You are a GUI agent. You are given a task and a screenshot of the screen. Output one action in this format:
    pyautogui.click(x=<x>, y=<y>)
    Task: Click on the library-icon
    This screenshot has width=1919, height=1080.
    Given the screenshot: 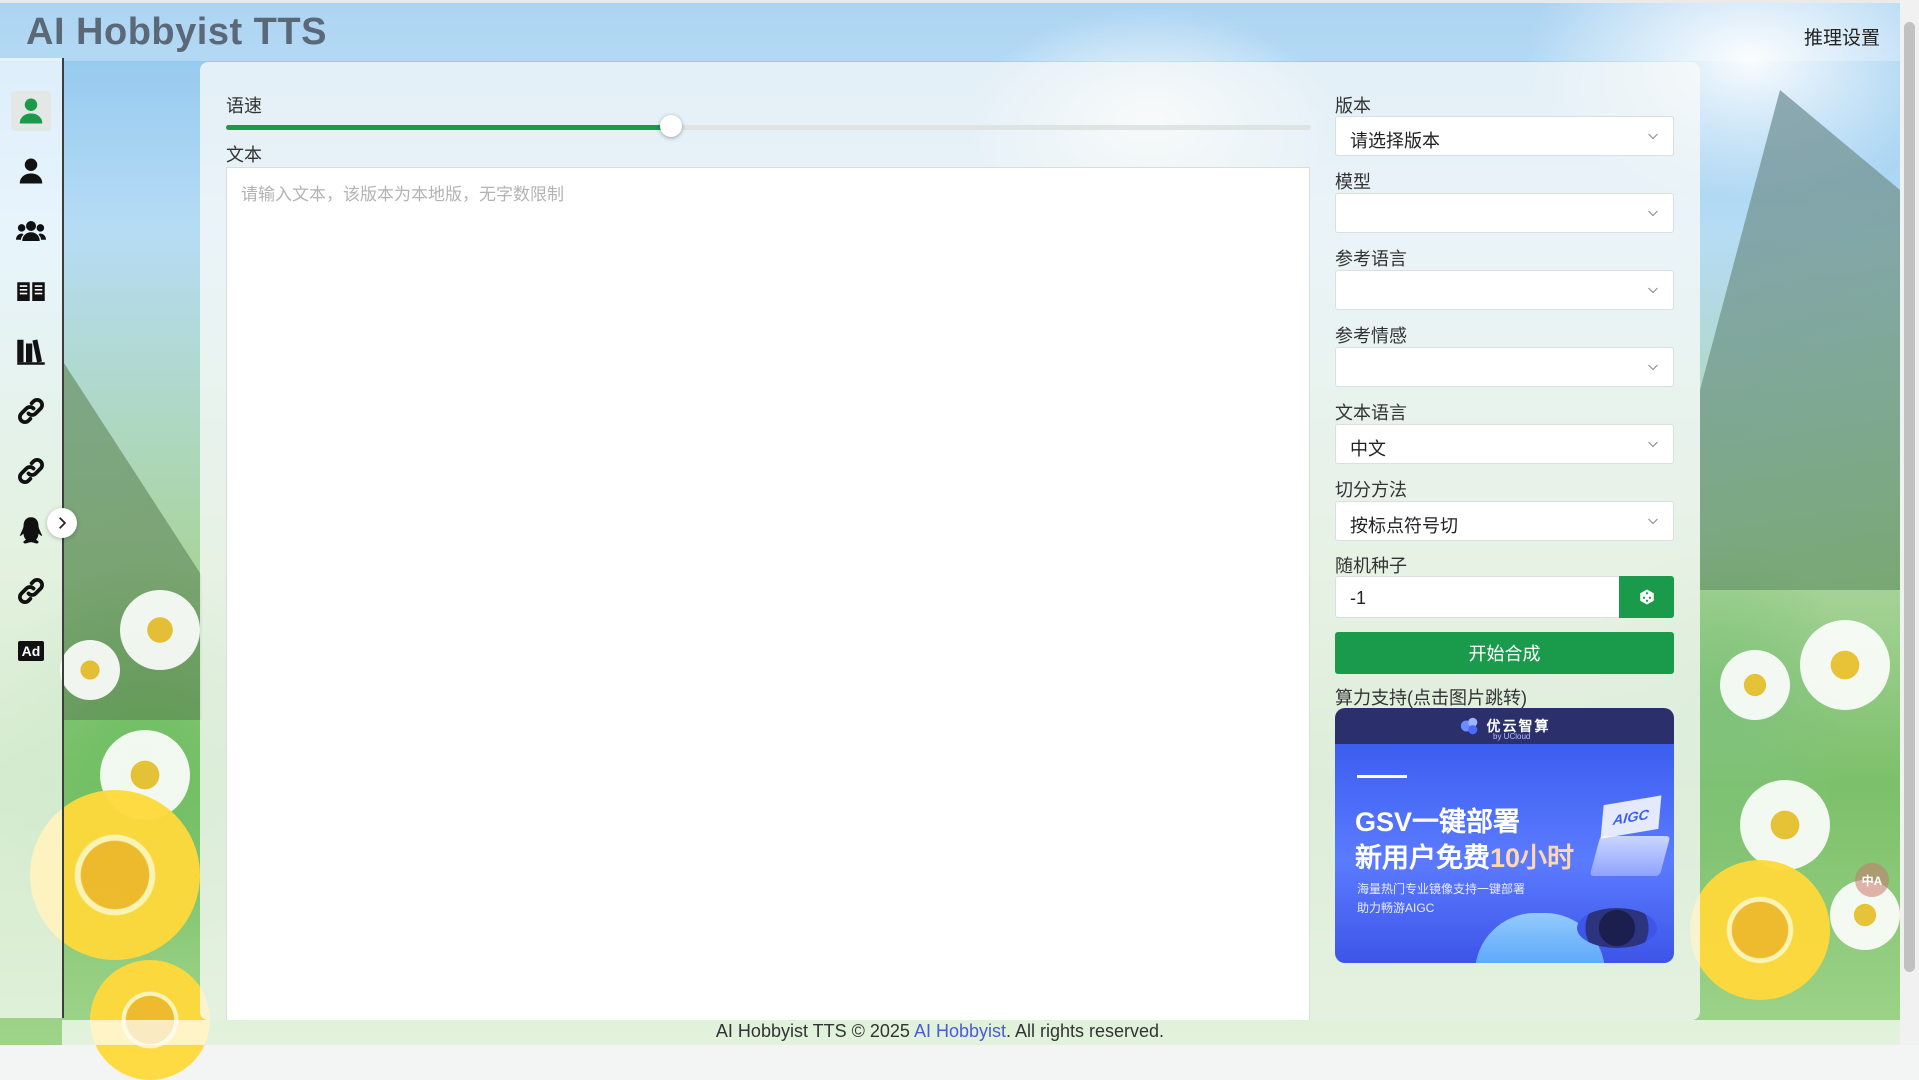 What is the action you would take?
    pyautogui.click(x=31, y=352)
    